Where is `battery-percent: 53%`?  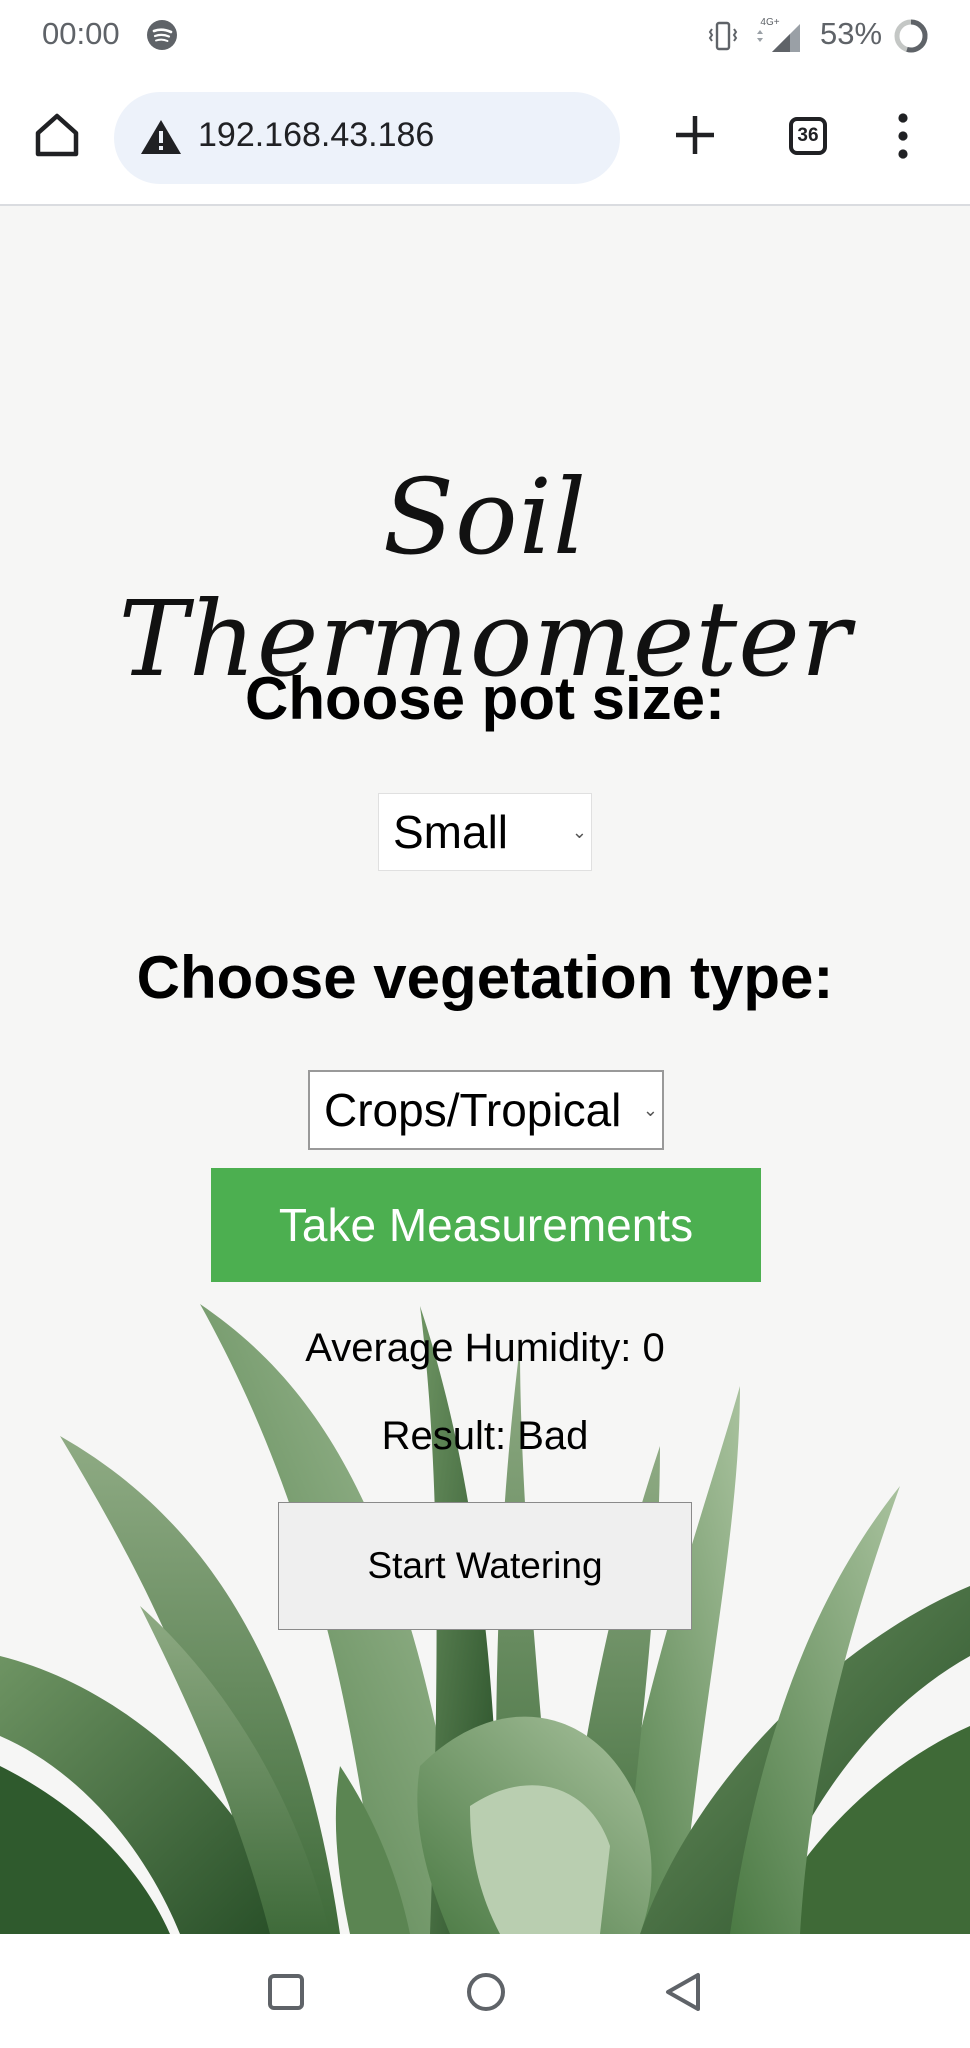
battery-percent: 53% is located at coordinates (851, 33).